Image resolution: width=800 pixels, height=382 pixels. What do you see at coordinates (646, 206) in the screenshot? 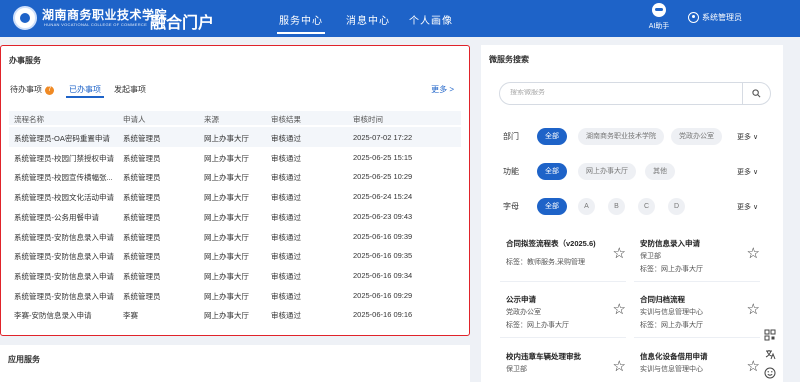
I see `filter-chip-c: C` at bounding box center [646, 206].